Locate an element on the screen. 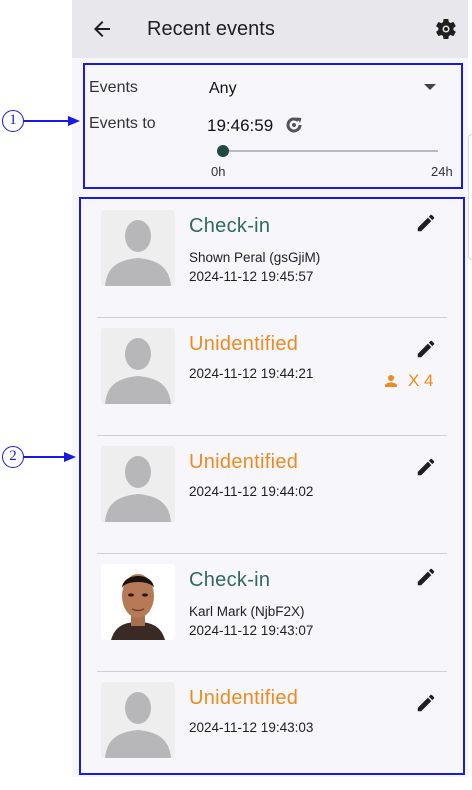 This screenshot has width=472, height=790. event-timestamp: 2024-11-12 19:43:03 is located at coordinates (251, 727).